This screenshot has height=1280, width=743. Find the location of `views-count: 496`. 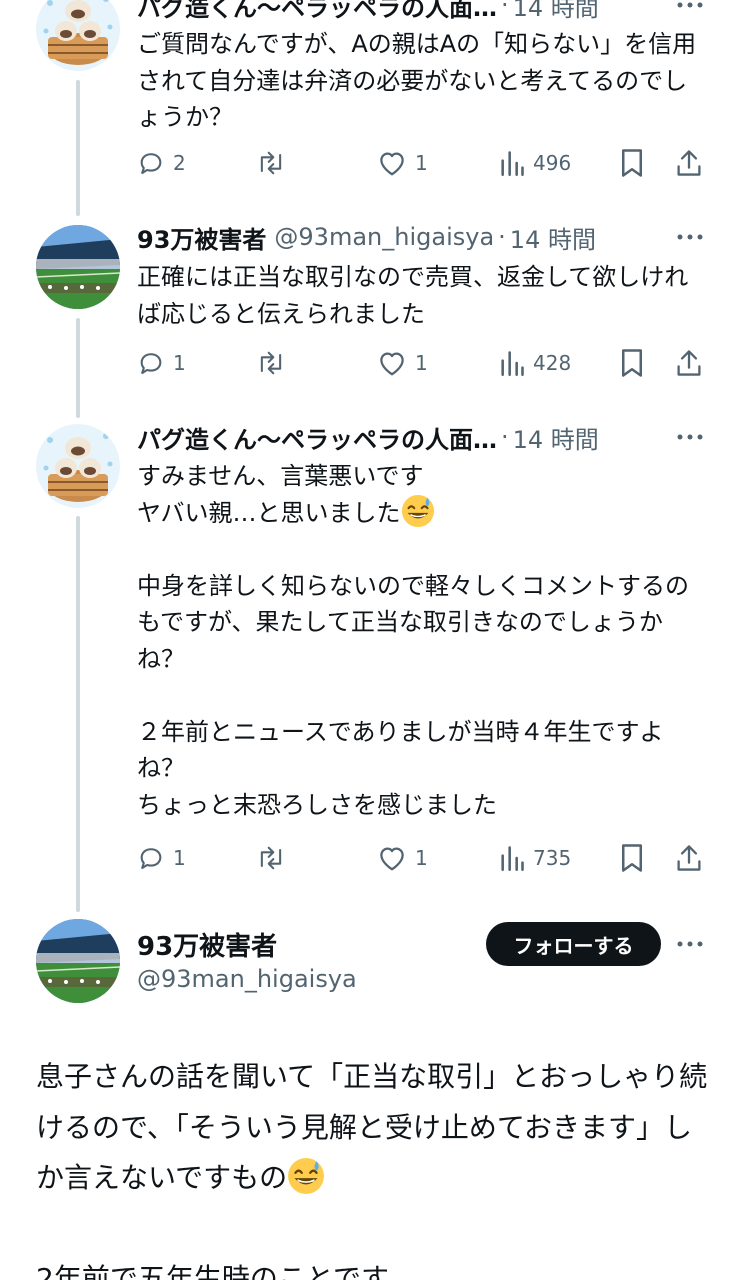

views-count: 496 is located at coordinates (552, 163).